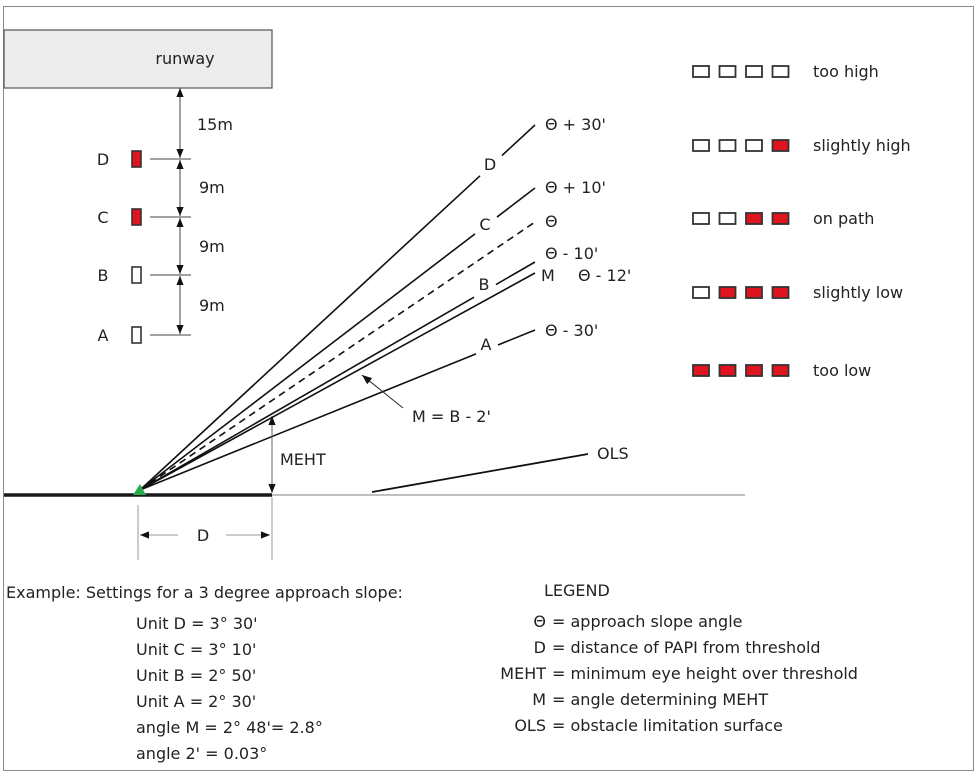 The image size is (980, 780). I want to click on indication-label: on path, so click(843, 218).